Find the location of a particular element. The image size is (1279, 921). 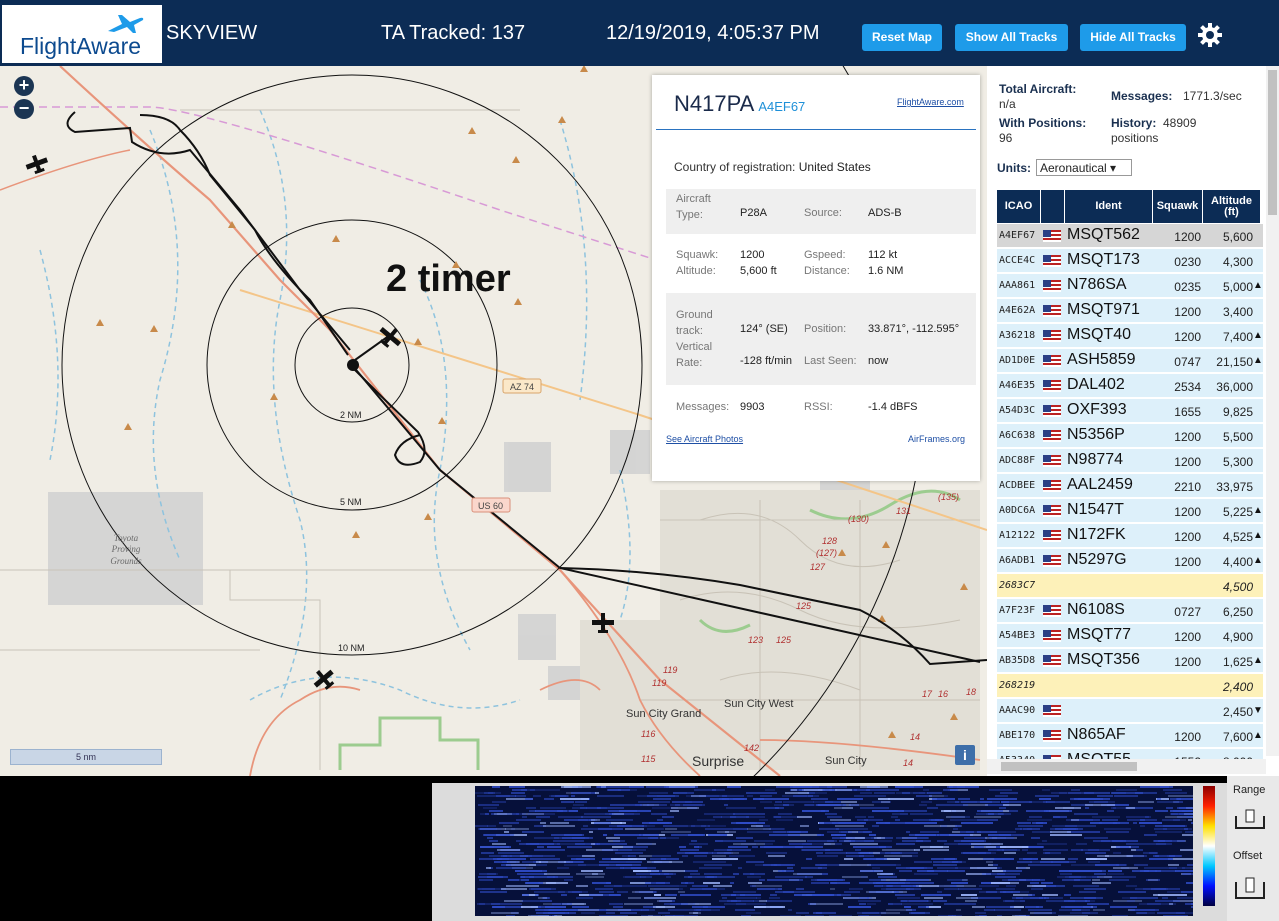

table-row: A6C638 N5356P 1200 5,500 is located at coordinates (1130, 436).